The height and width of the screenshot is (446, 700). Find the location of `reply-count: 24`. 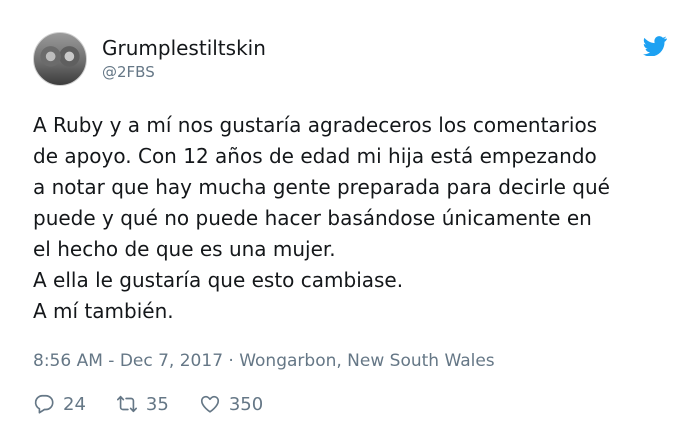

reply-count: 24 is located at coordinates (74, 404).